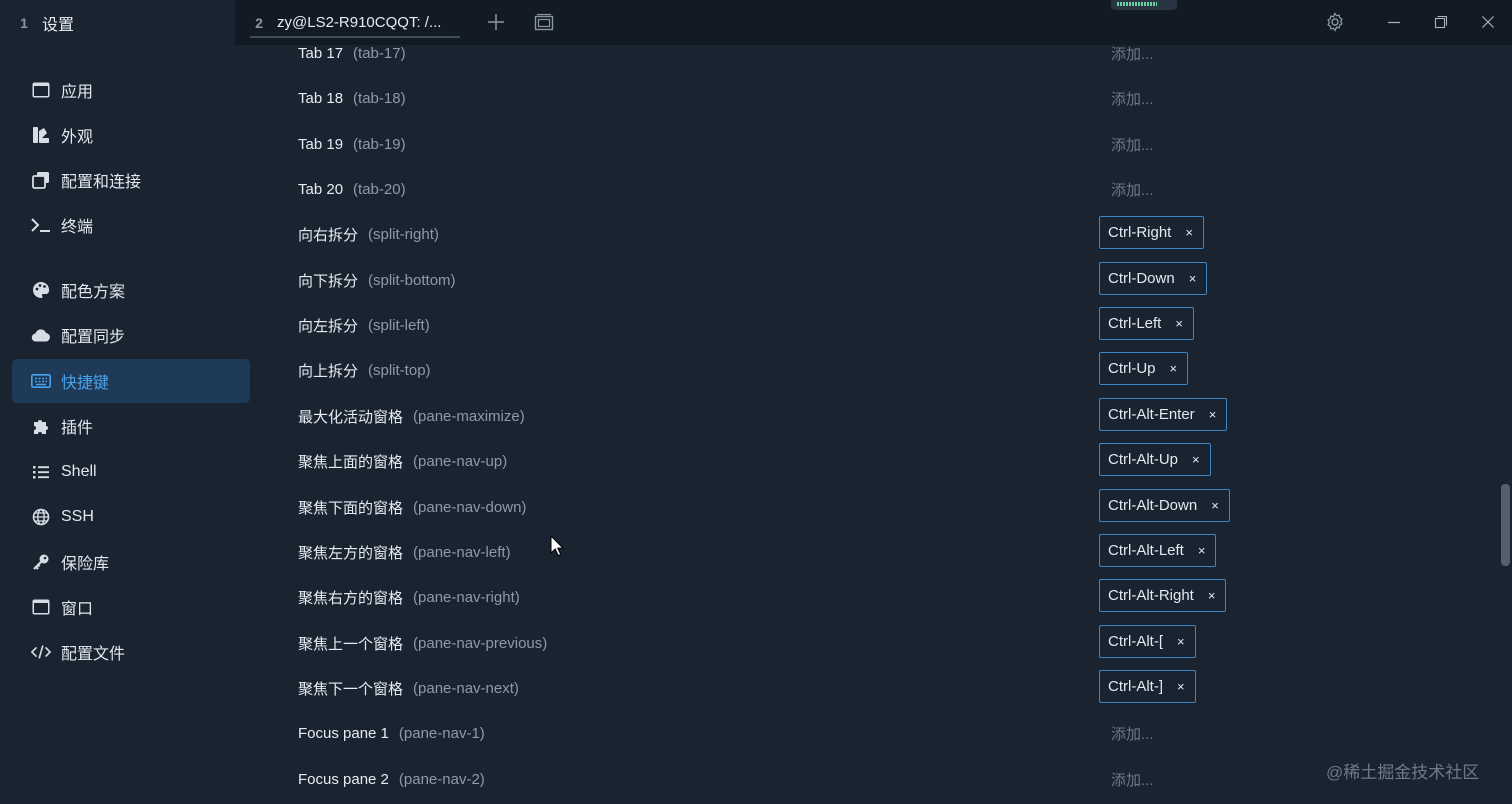  Describe the element at coordinates (391, 733) in the screenshot. I see `hotkey-name: Focus pane 1 (pane-nav-1)` at that location.